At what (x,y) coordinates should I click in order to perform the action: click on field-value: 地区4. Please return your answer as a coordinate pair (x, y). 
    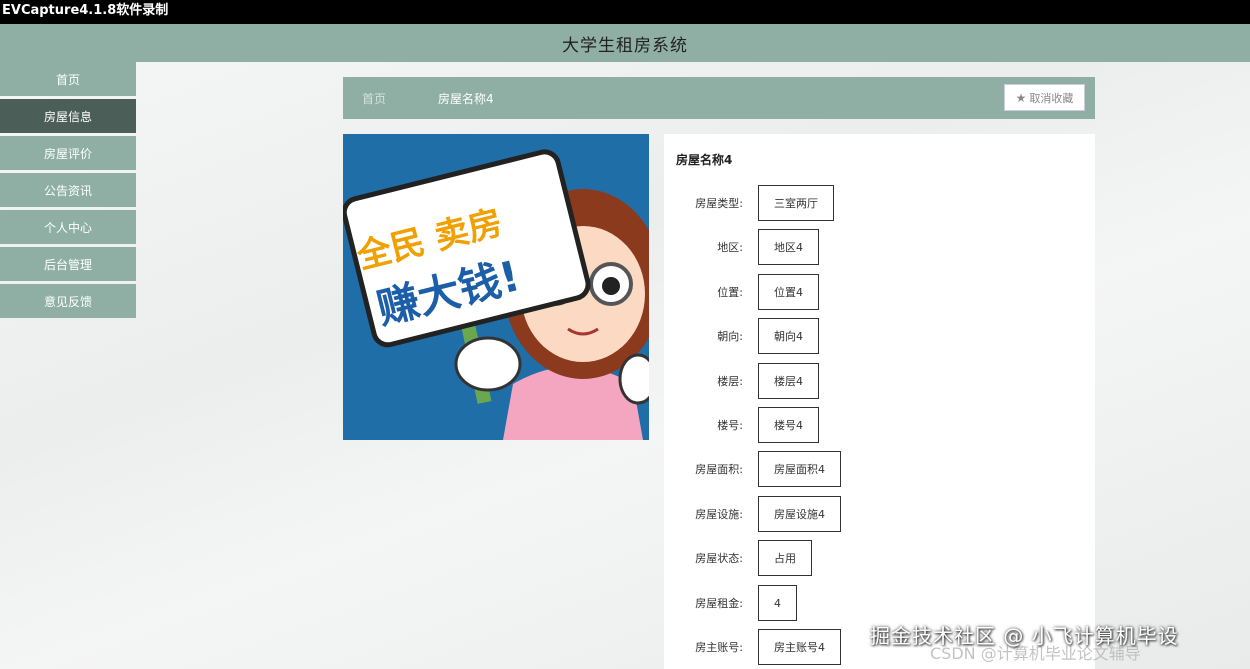
    Looking at the image, I should click on (788, 247).